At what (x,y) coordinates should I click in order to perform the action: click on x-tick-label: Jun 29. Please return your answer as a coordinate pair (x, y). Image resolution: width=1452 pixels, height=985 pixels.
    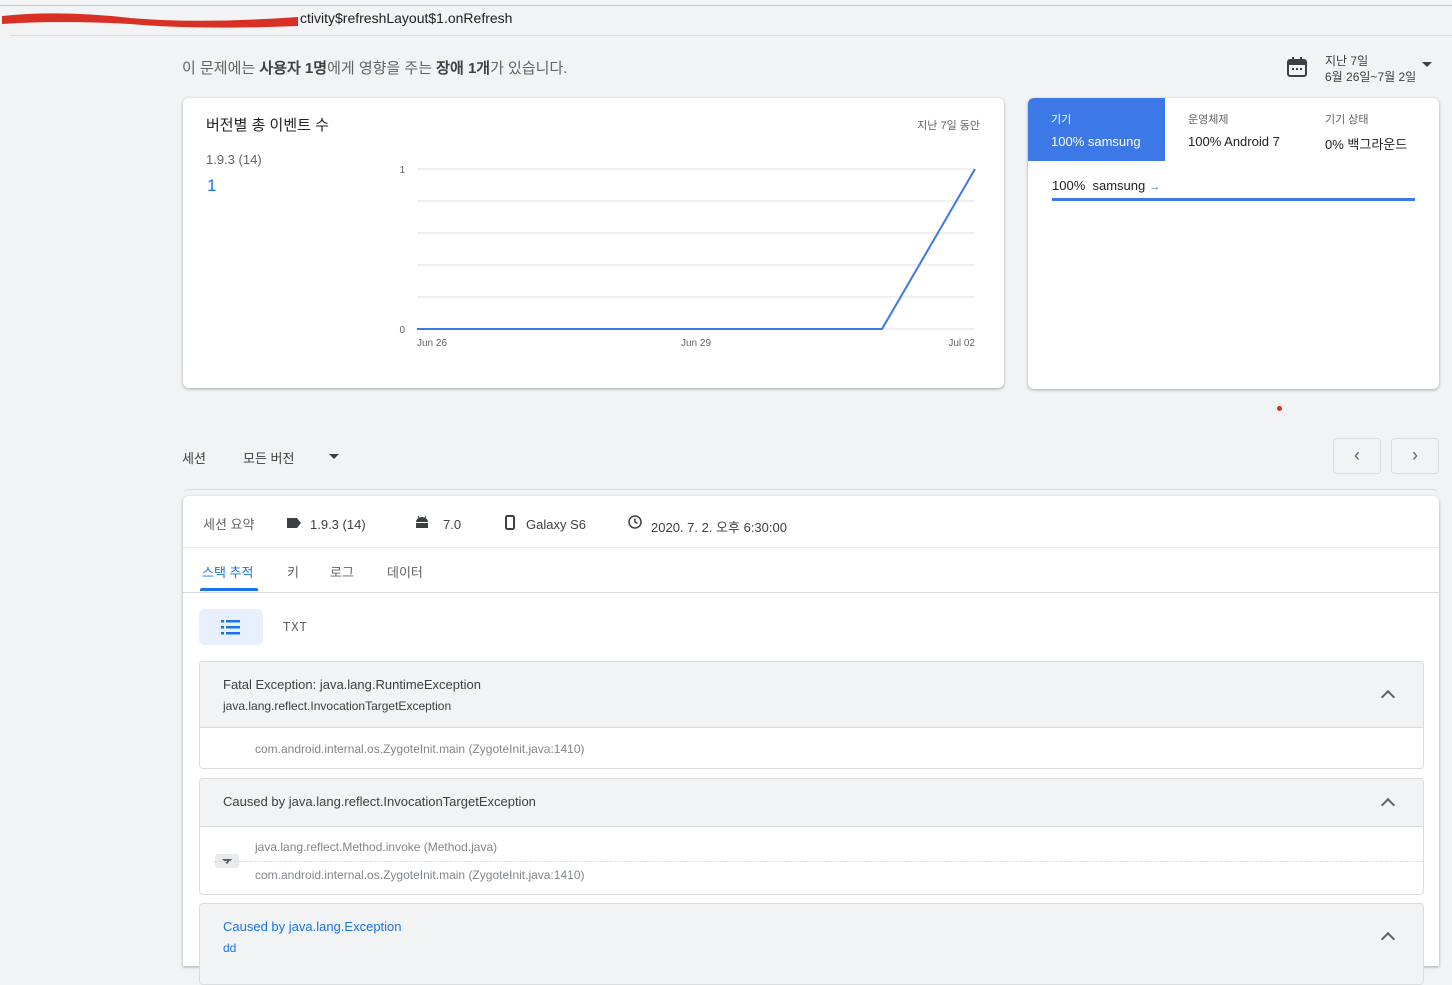
    Looking at the image, I should click on (696, 343).